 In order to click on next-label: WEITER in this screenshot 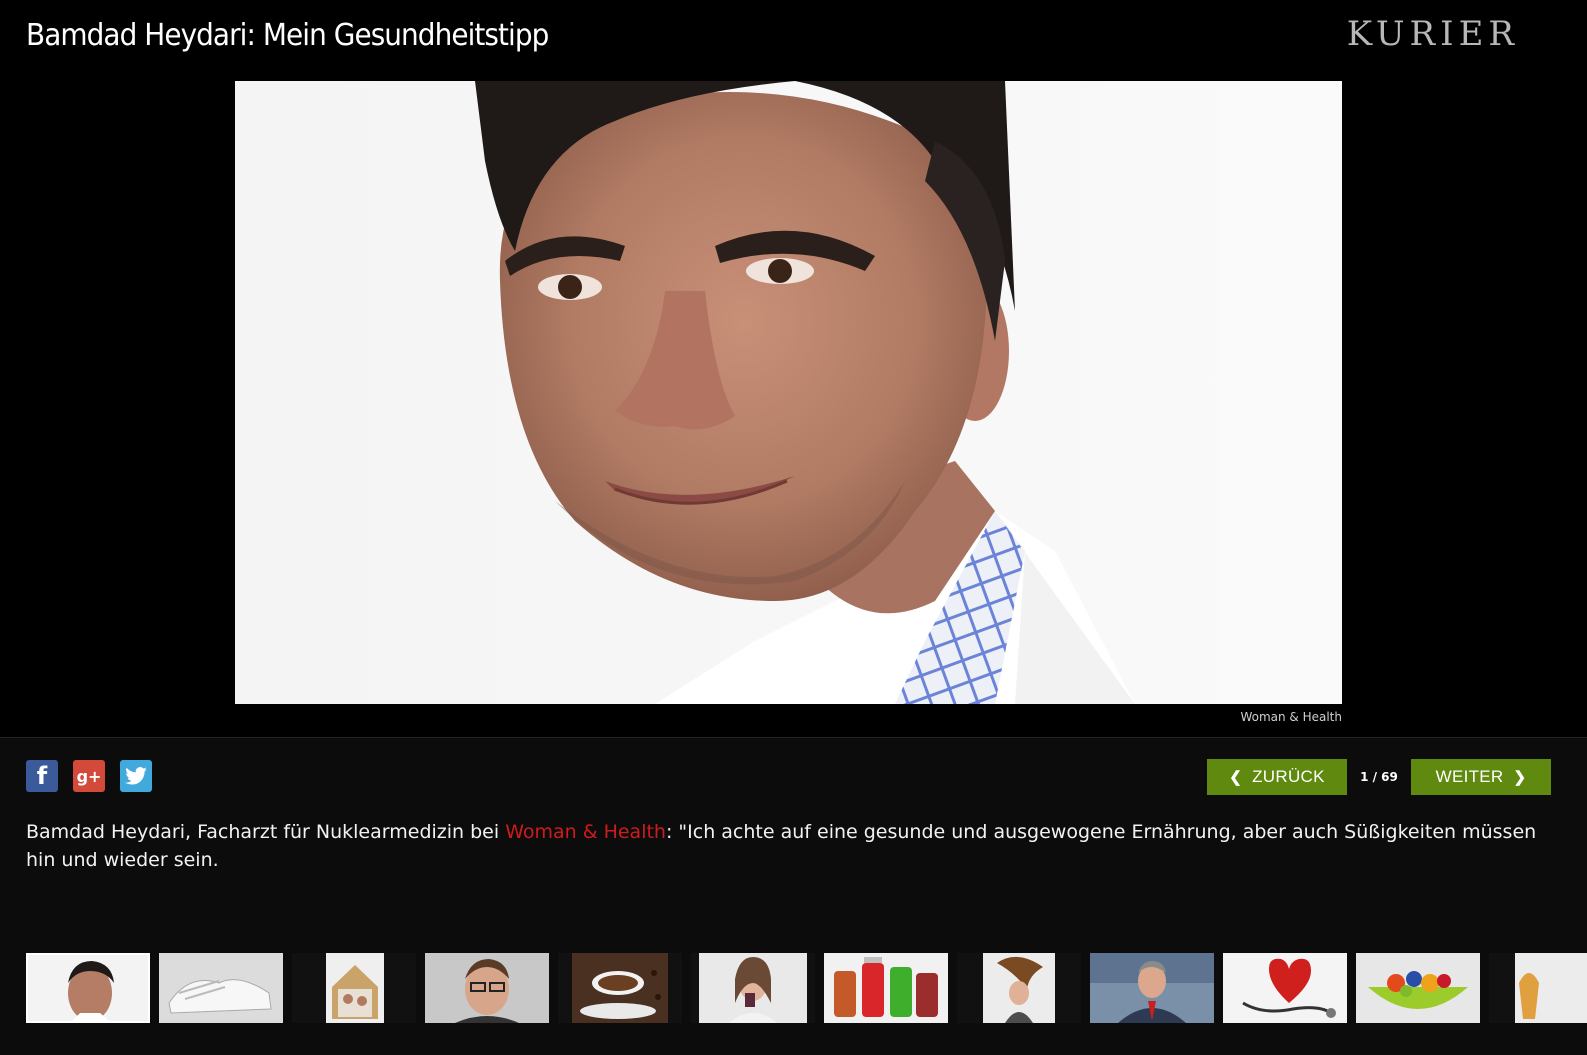, I will do `click(1469, 776)`.